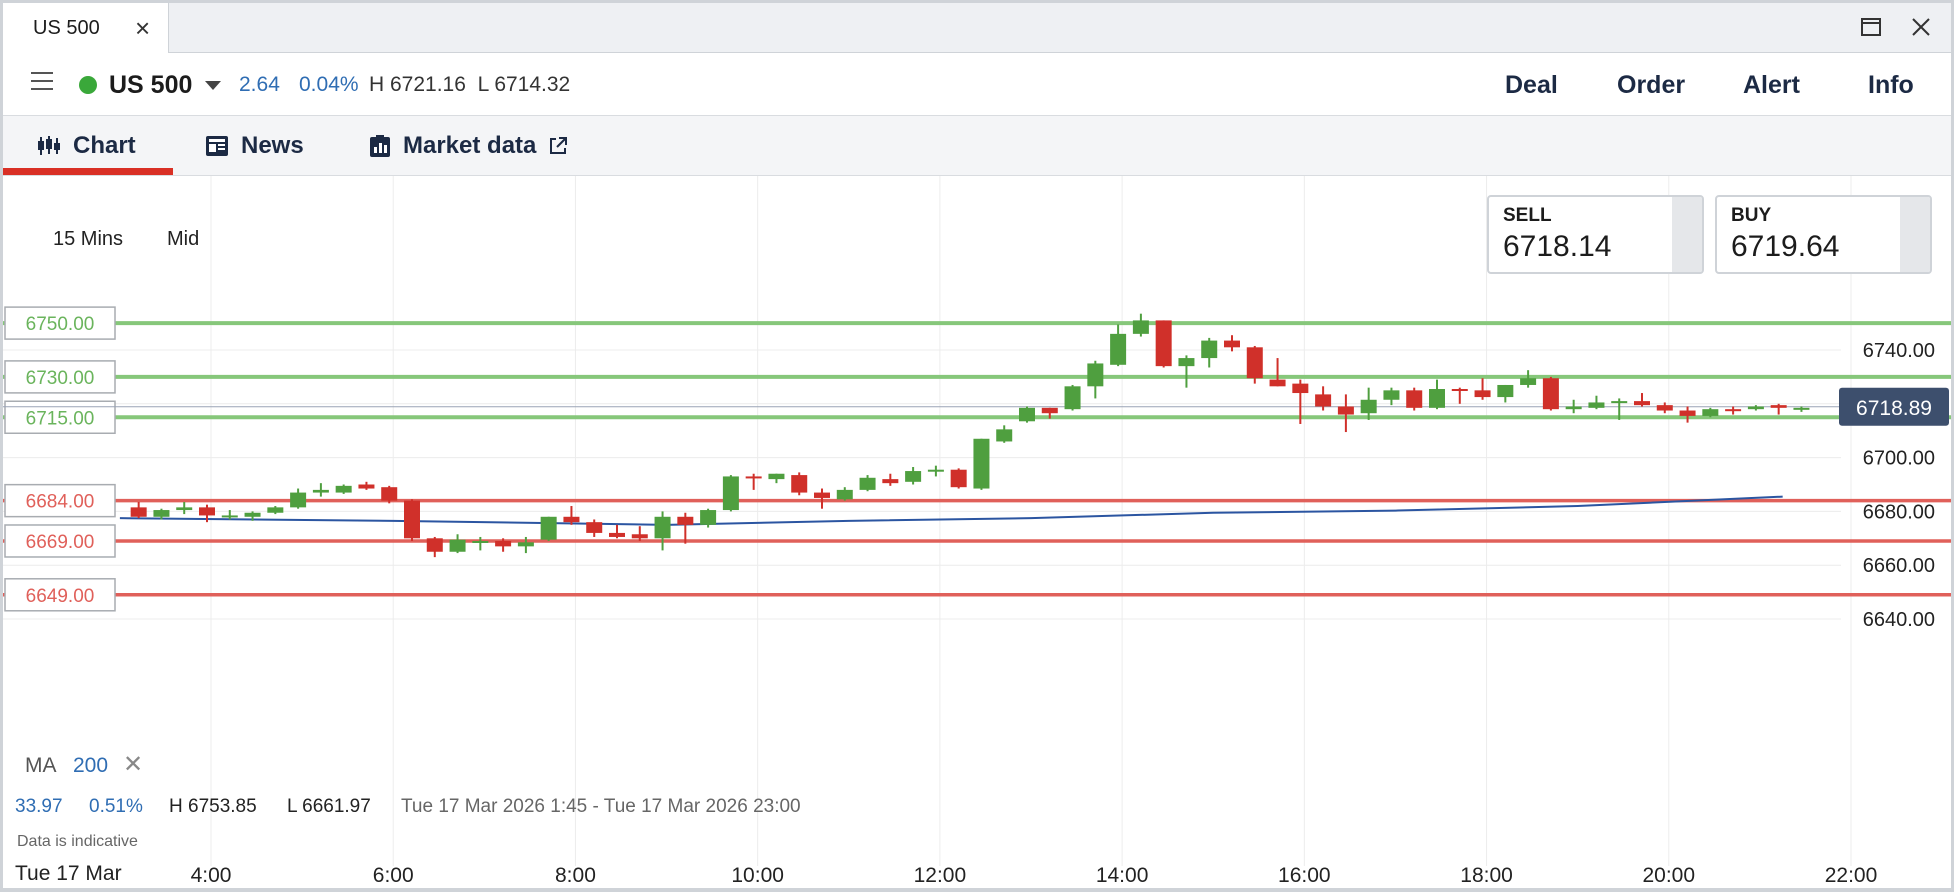 The height and width of the screenshot is (892, 1954). Describe the element at coordinates (1595, 234) in the screenshot. I see `sell-button: SELL 6718.14` at that location.